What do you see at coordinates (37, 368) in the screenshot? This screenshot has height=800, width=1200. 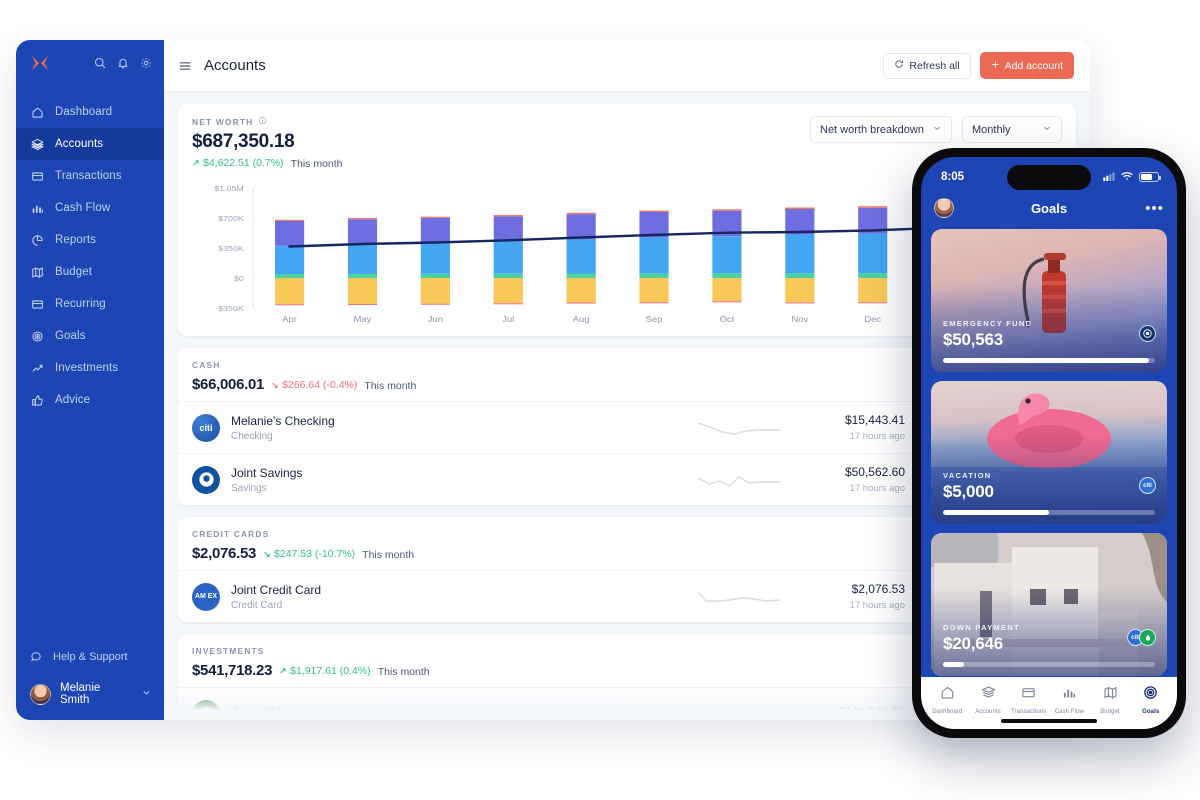 I see `trend-up-icon` at bounding box center [37, 368].